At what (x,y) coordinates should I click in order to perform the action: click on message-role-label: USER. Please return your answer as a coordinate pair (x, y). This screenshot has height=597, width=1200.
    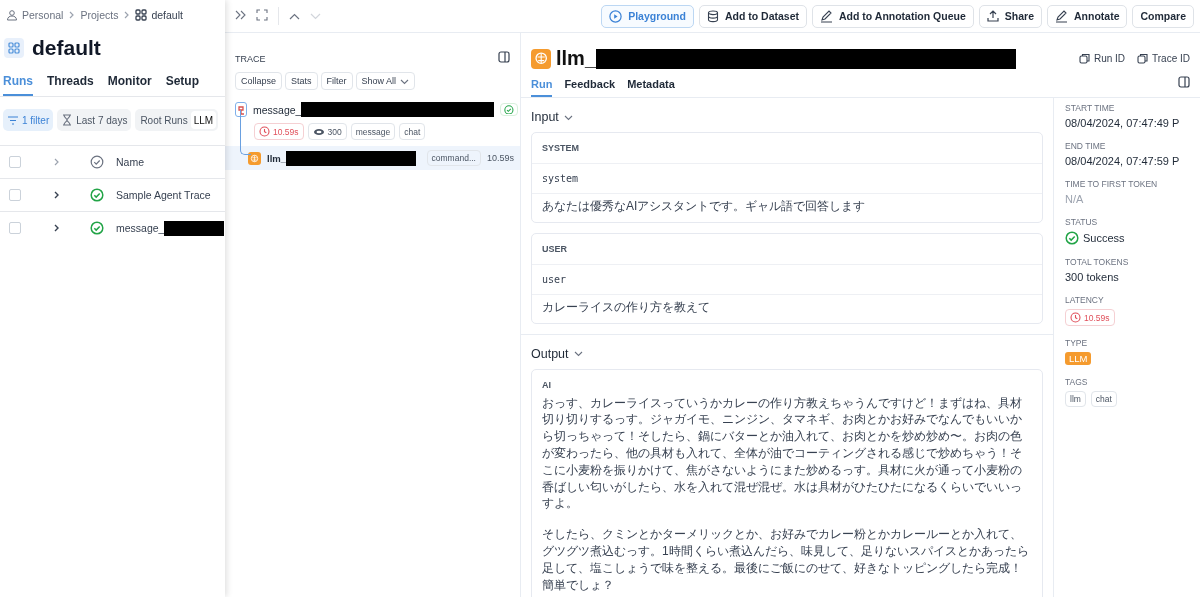
    Looking at the image, I should click on (554, 249).